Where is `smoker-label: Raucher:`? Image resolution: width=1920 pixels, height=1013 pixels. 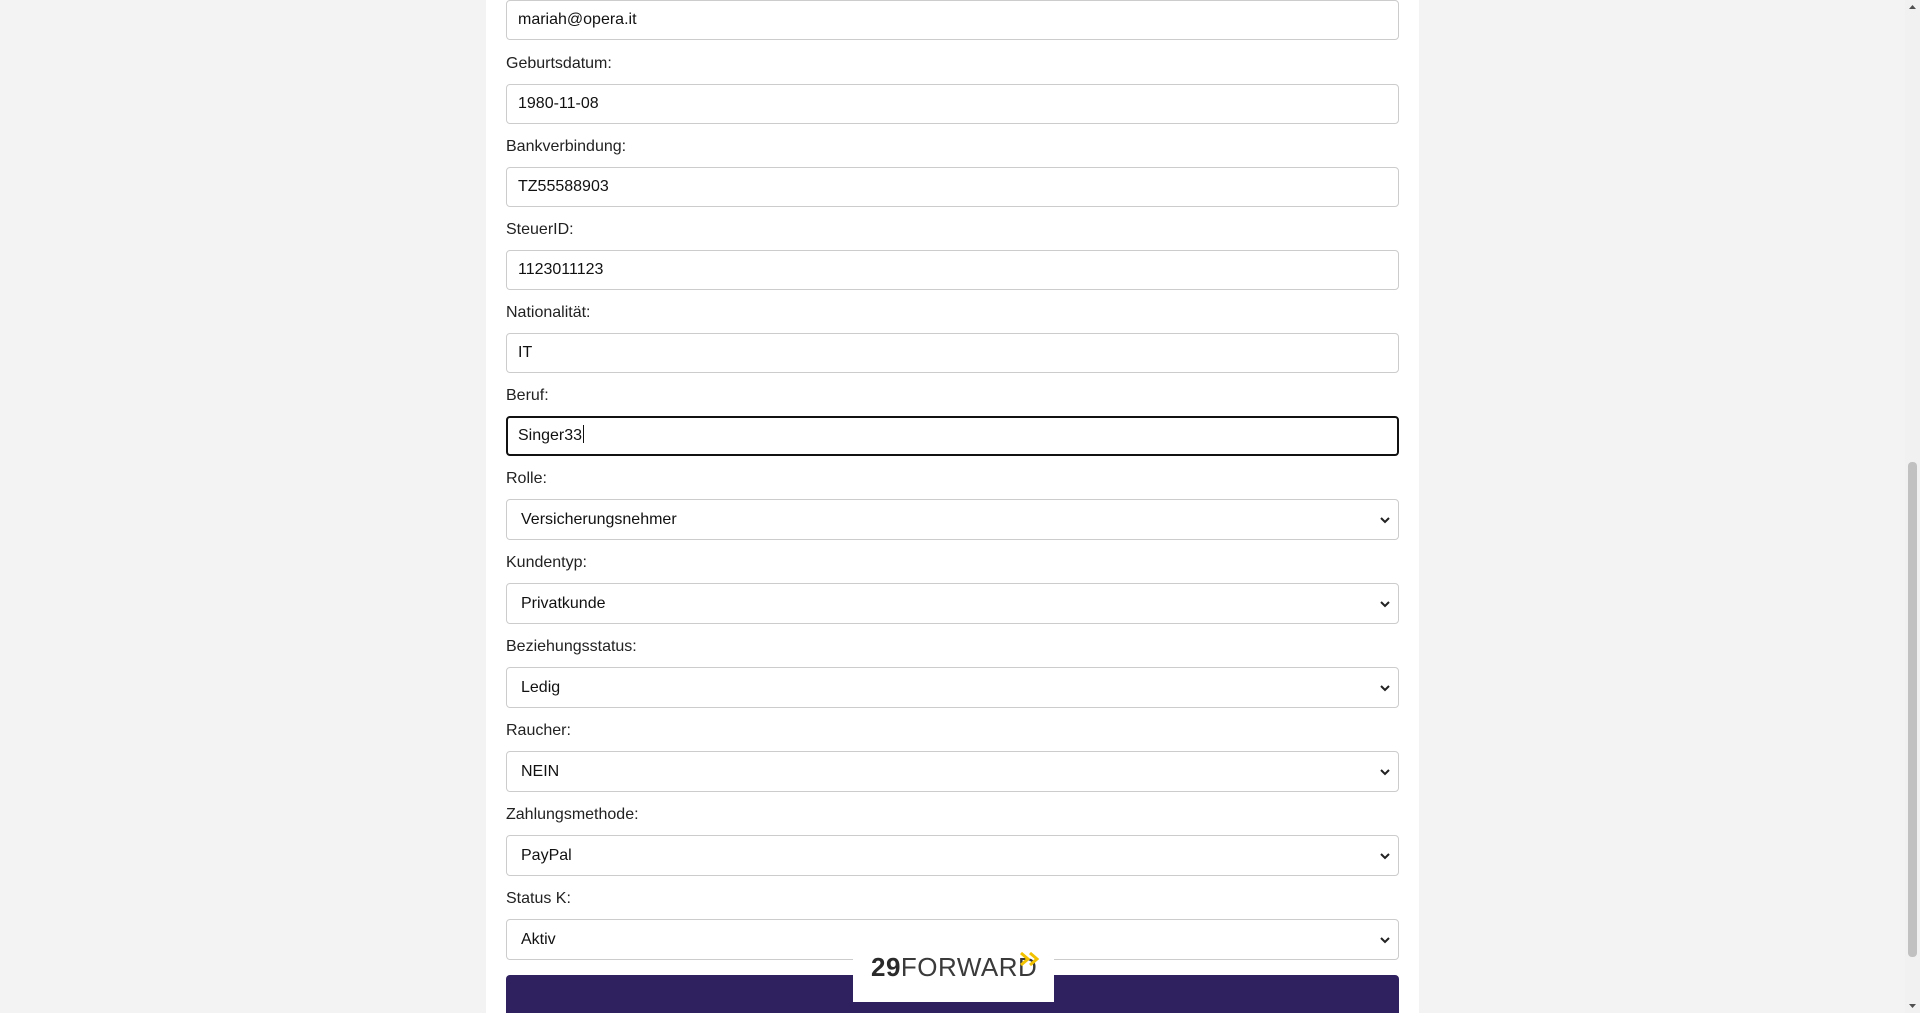
smoker-label: Raucher: is located at coordinates (538, 730).